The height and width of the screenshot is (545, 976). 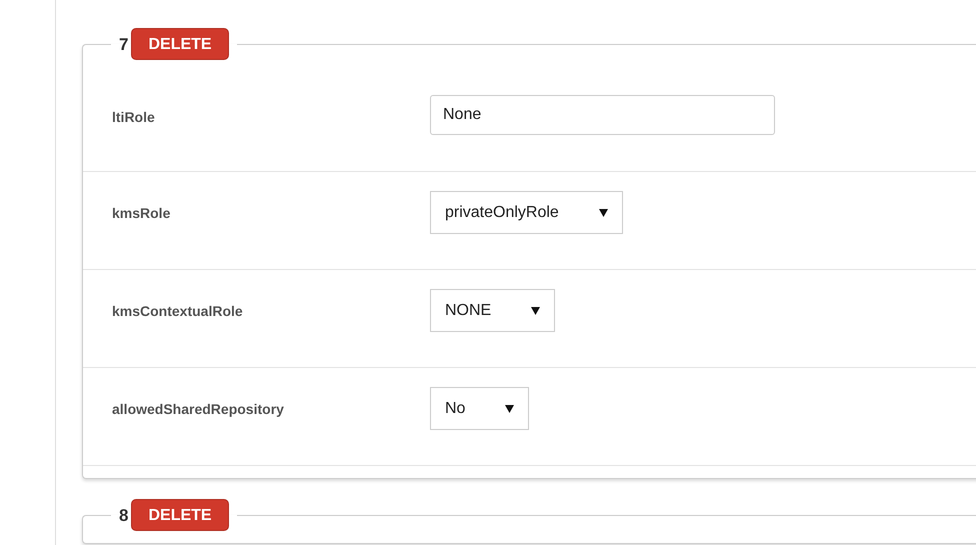 What do you see at coordinates (480, 408) in the screenshot?
I see `dropdown-select: No` at bounding box center [480, 408].